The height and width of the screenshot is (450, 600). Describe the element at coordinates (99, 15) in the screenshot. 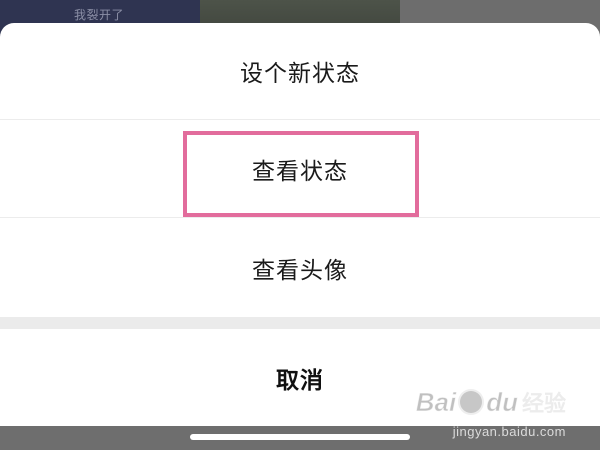

I see `thumbnail-caption: 我裂开了` at that location.